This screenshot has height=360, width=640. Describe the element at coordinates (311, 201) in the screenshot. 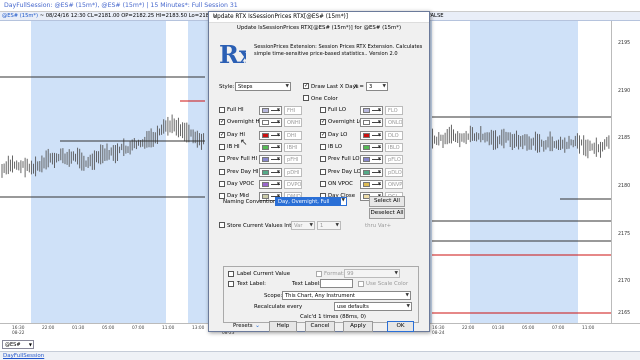

I see `naming-convention-select: Day, Overnight, Full ▼` at that location.